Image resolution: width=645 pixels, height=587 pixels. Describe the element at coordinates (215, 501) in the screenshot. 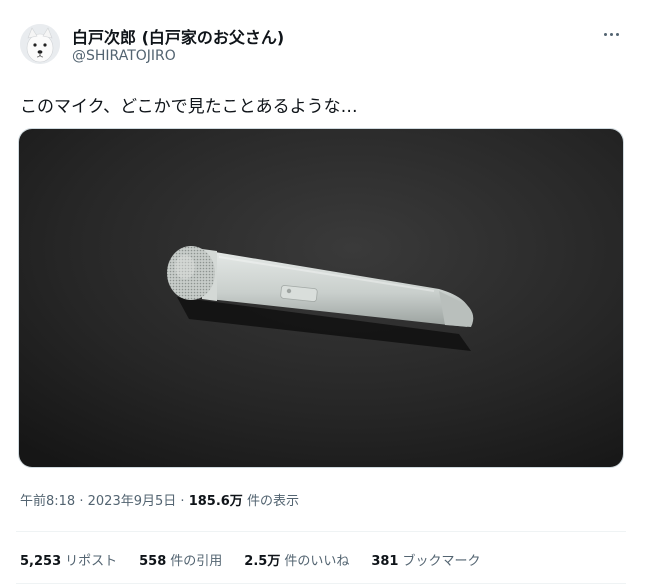

I see `views-count: 185.6万` at that location.